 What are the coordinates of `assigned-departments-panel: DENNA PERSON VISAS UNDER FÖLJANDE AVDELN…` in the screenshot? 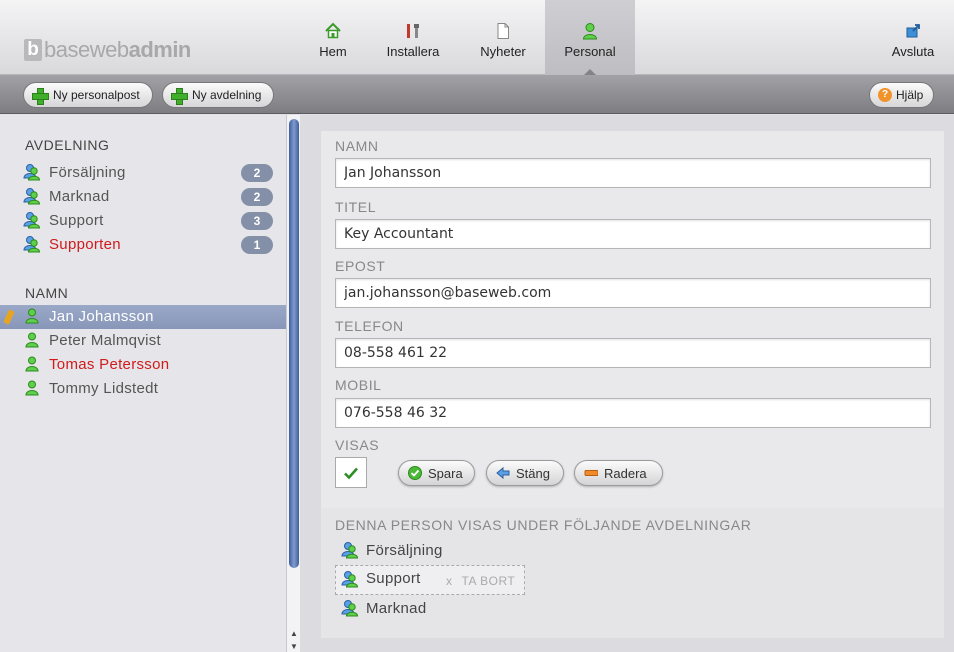 It's located at (632, 573).